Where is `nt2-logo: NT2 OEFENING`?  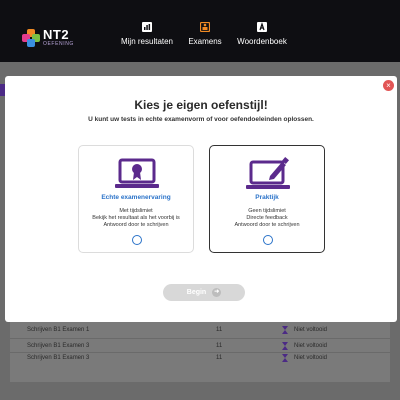 nt2-logo: NT2 OEFENING is located at coordinates (52, 38).